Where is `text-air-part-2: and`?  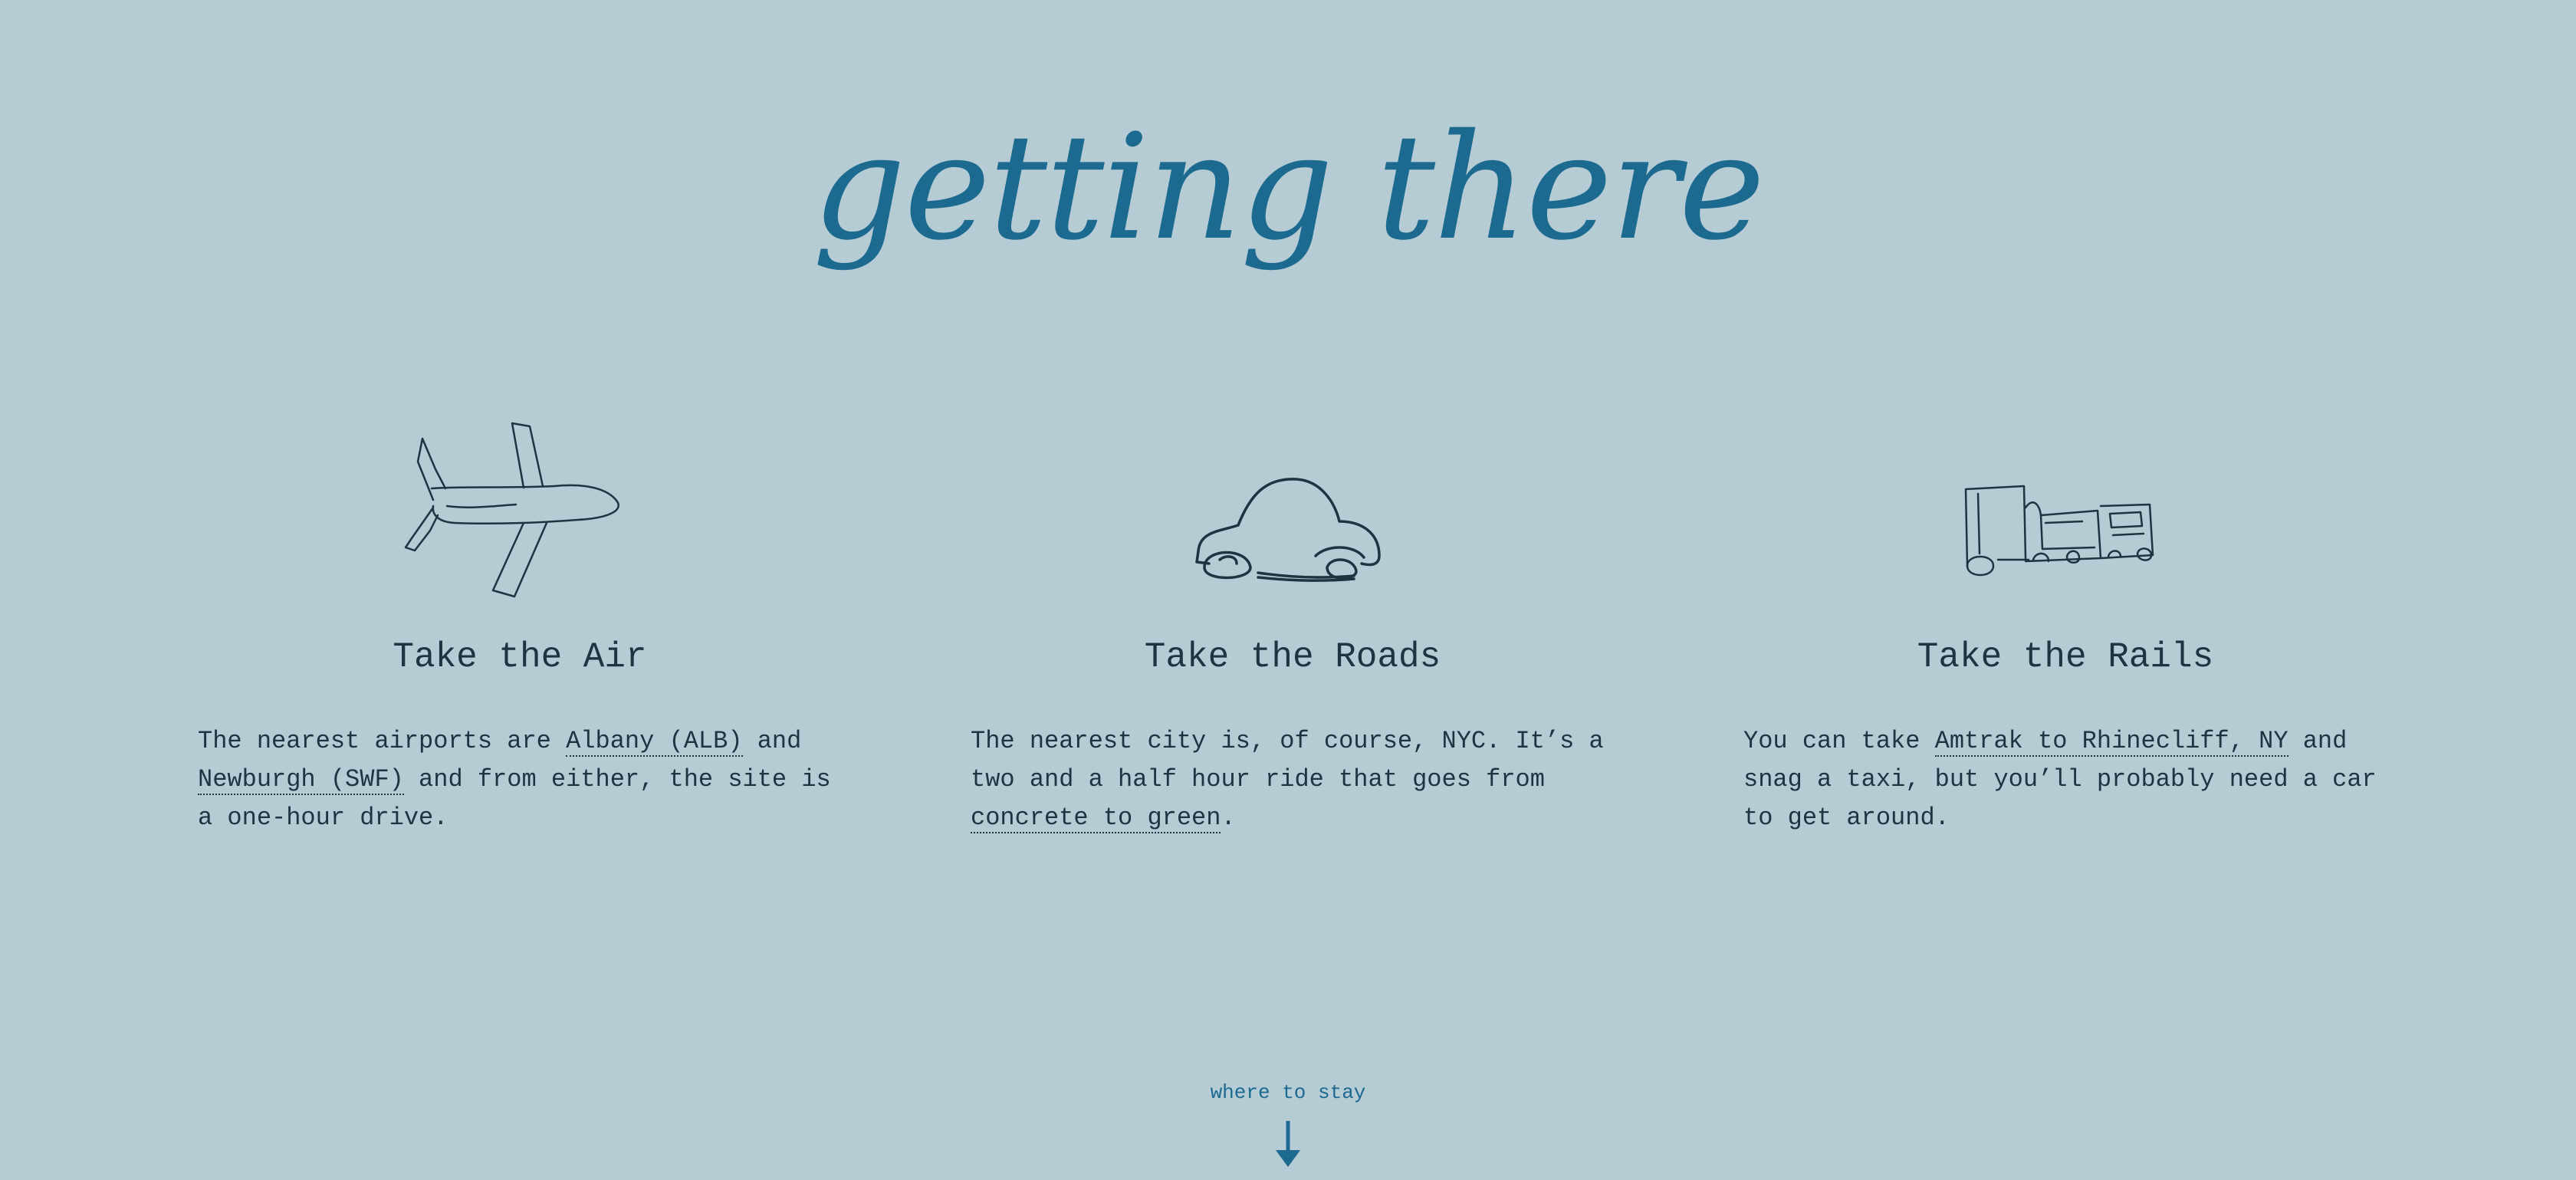 text-air-part-2: and is located at coordinates (772, 741).